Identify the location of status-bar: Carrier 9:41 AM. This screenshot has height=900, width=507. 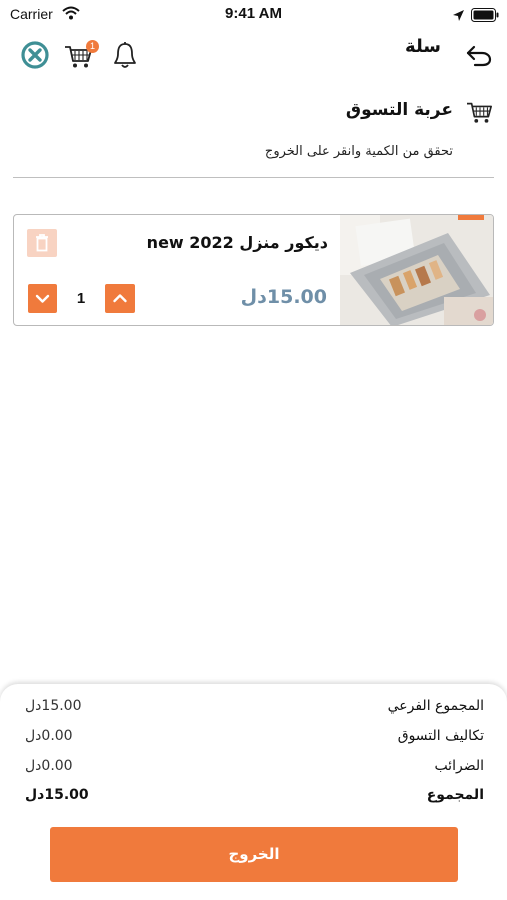
(253, 14).